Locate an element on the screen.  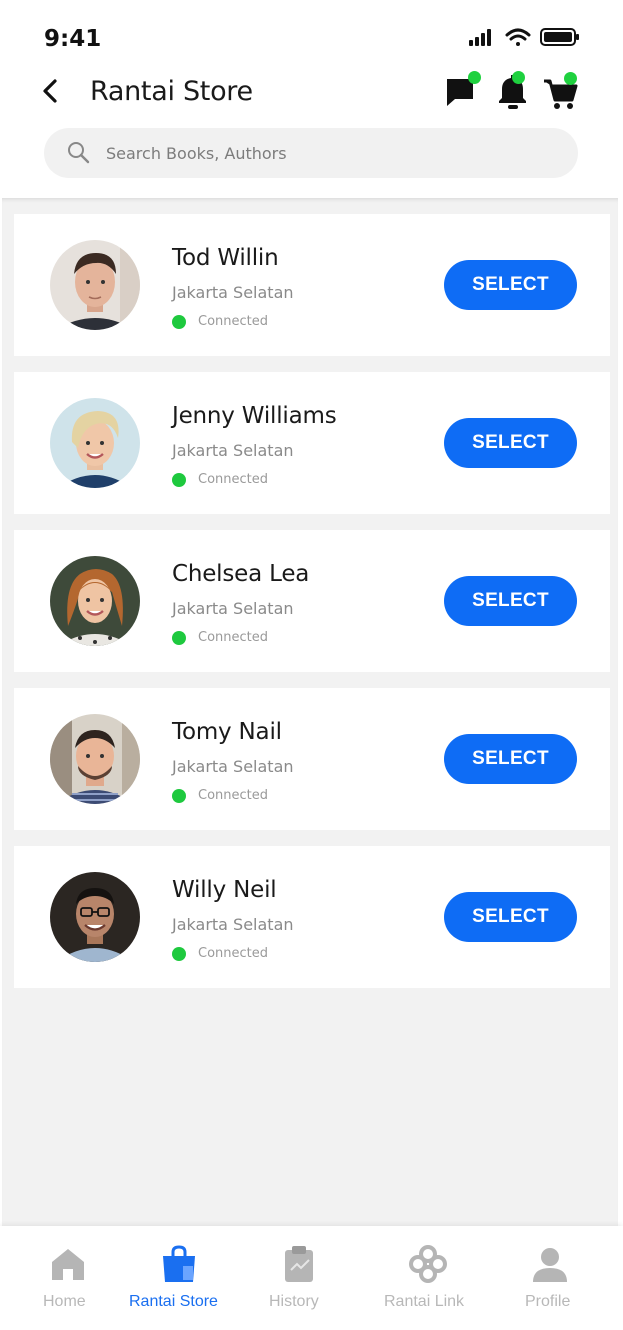
chat-icon is located at coordinates (464, 91).